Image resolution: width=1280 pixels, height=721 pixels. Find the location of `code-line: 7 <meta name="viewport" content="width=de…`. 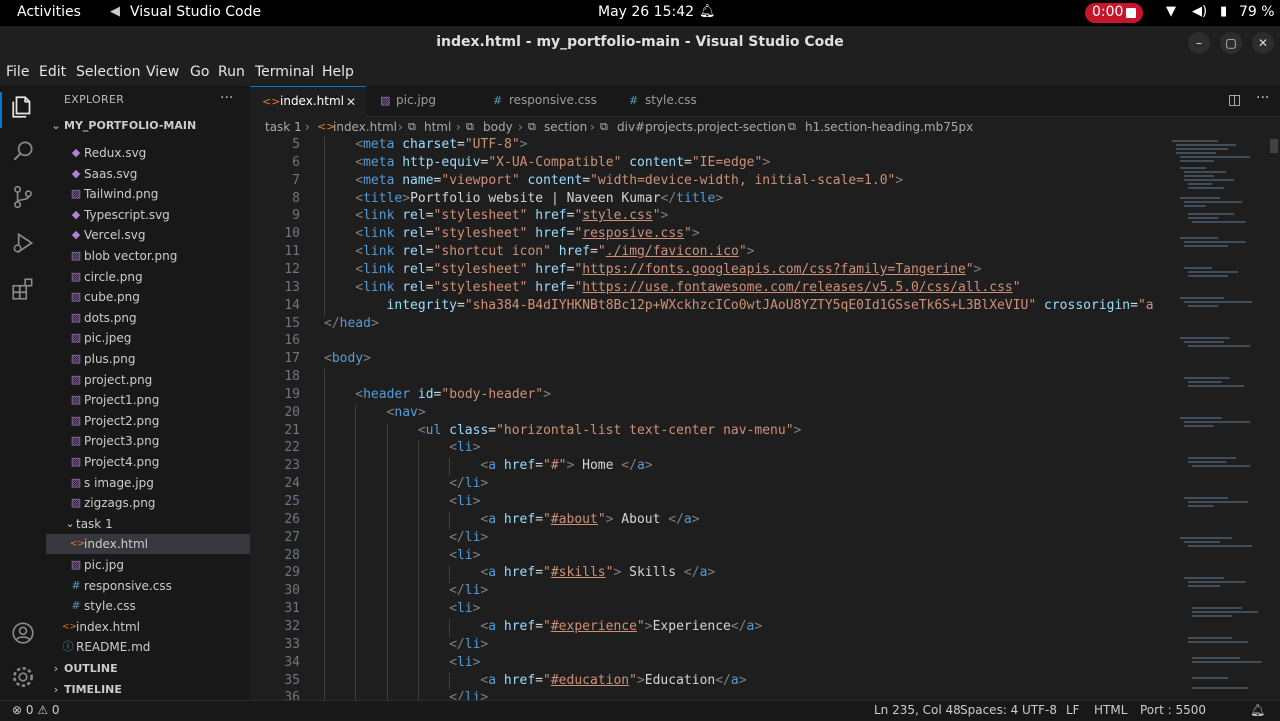

code-line: 7 <meta name="viewport" content="width=de… is located at coordinates (710, 182).